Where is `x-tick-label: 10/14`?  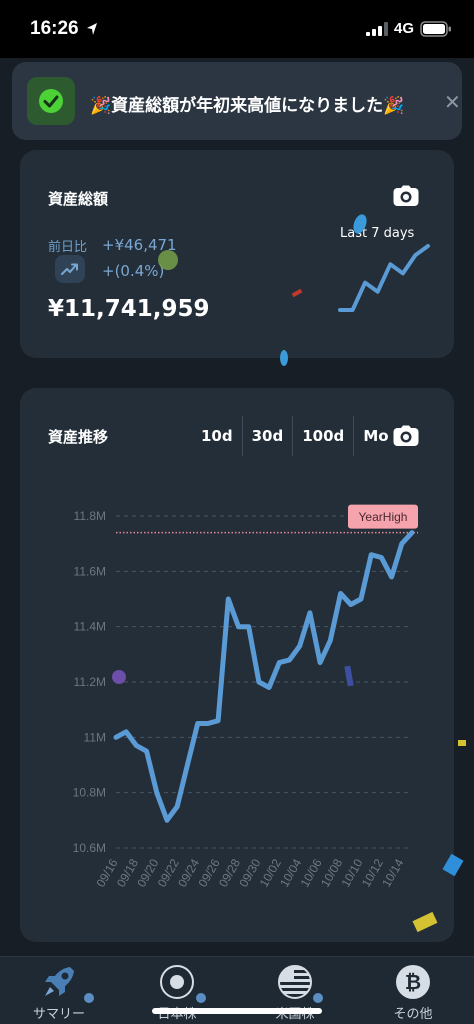 x-tick-label: 10/14 is located at coordinates (392, 872).